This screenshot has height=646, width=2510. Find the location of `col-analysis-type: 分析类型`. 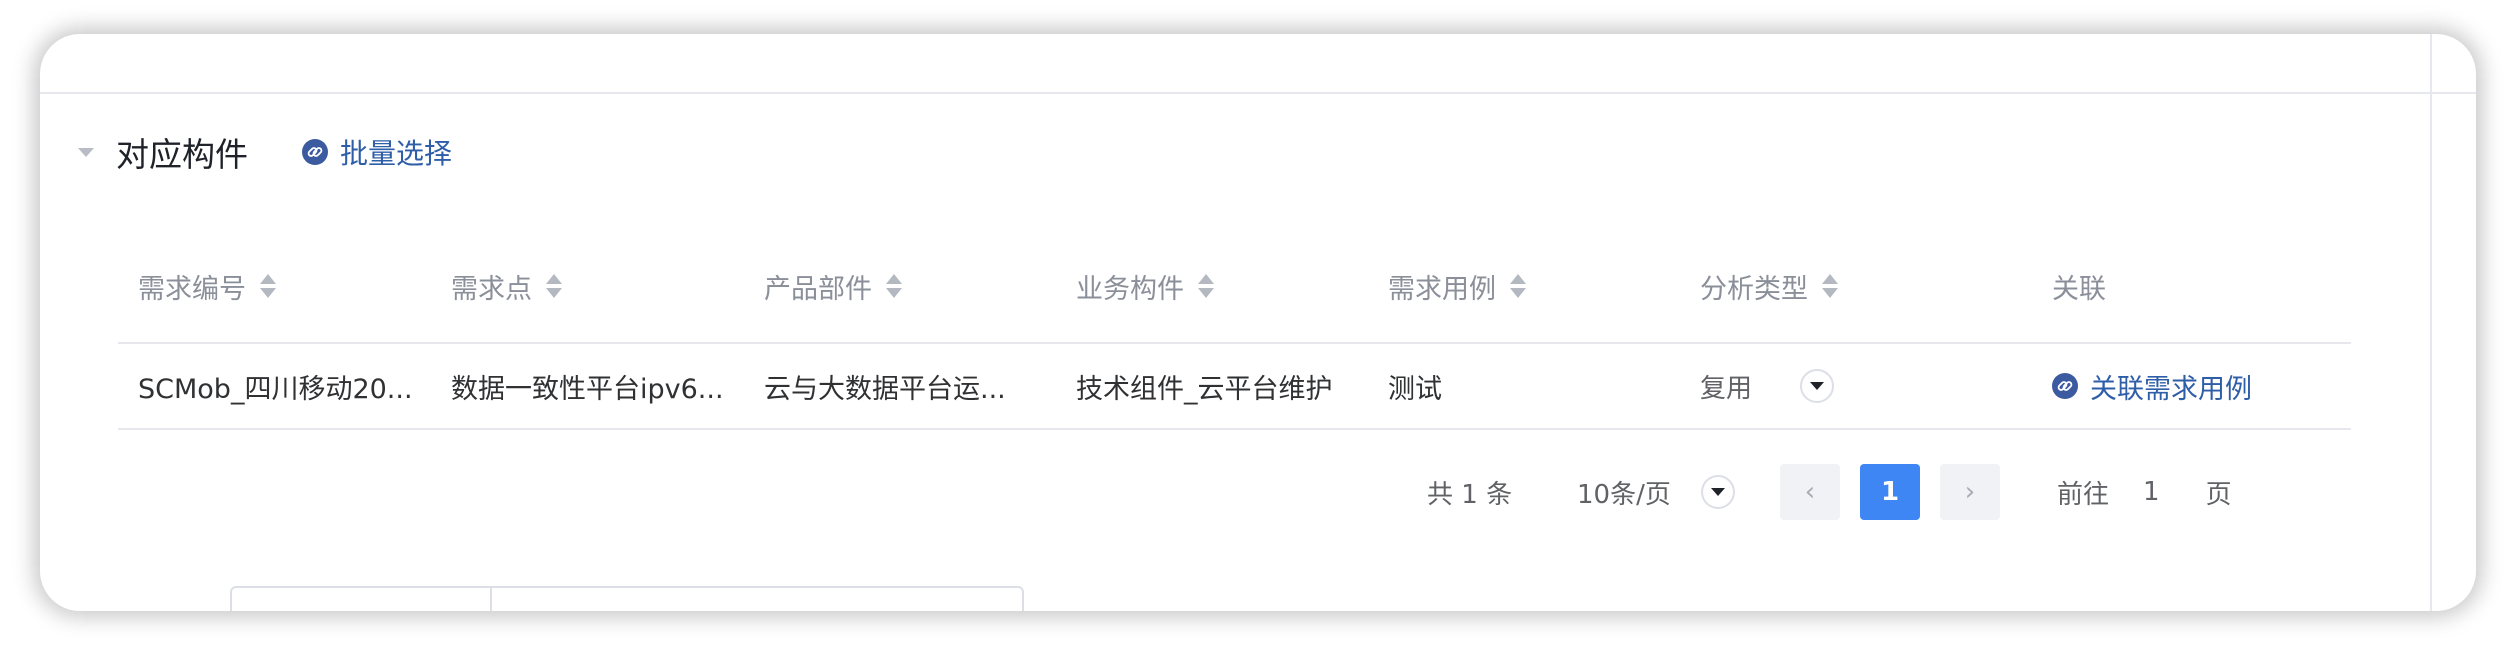

col-analysis-type: 分析类型 is located at coordinates (1845, 286).